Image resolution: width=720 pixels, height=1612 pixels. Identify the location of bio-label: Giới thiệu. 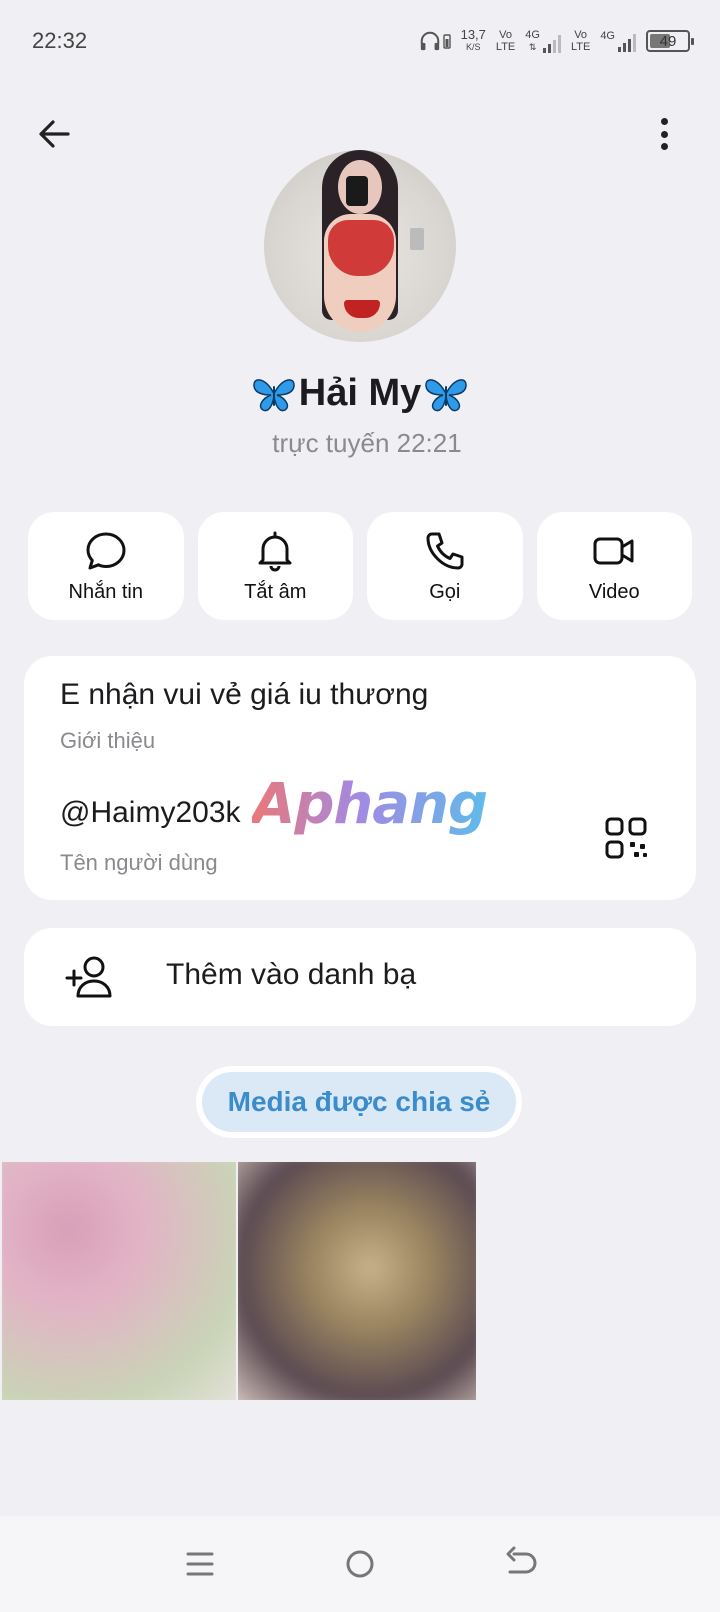
(108, 740).